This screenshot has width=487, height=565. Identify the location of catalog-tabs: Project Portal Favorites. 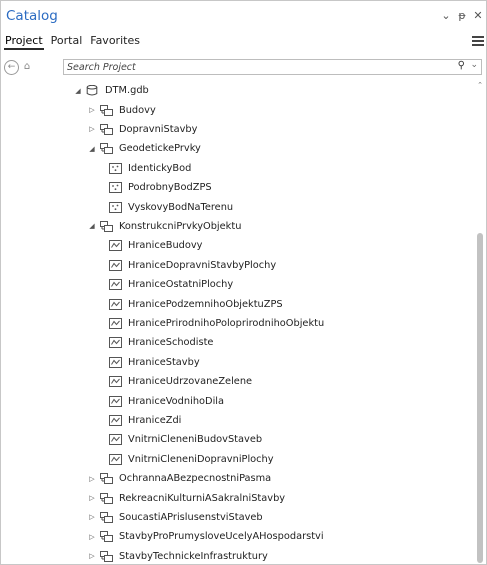
(72, 42).